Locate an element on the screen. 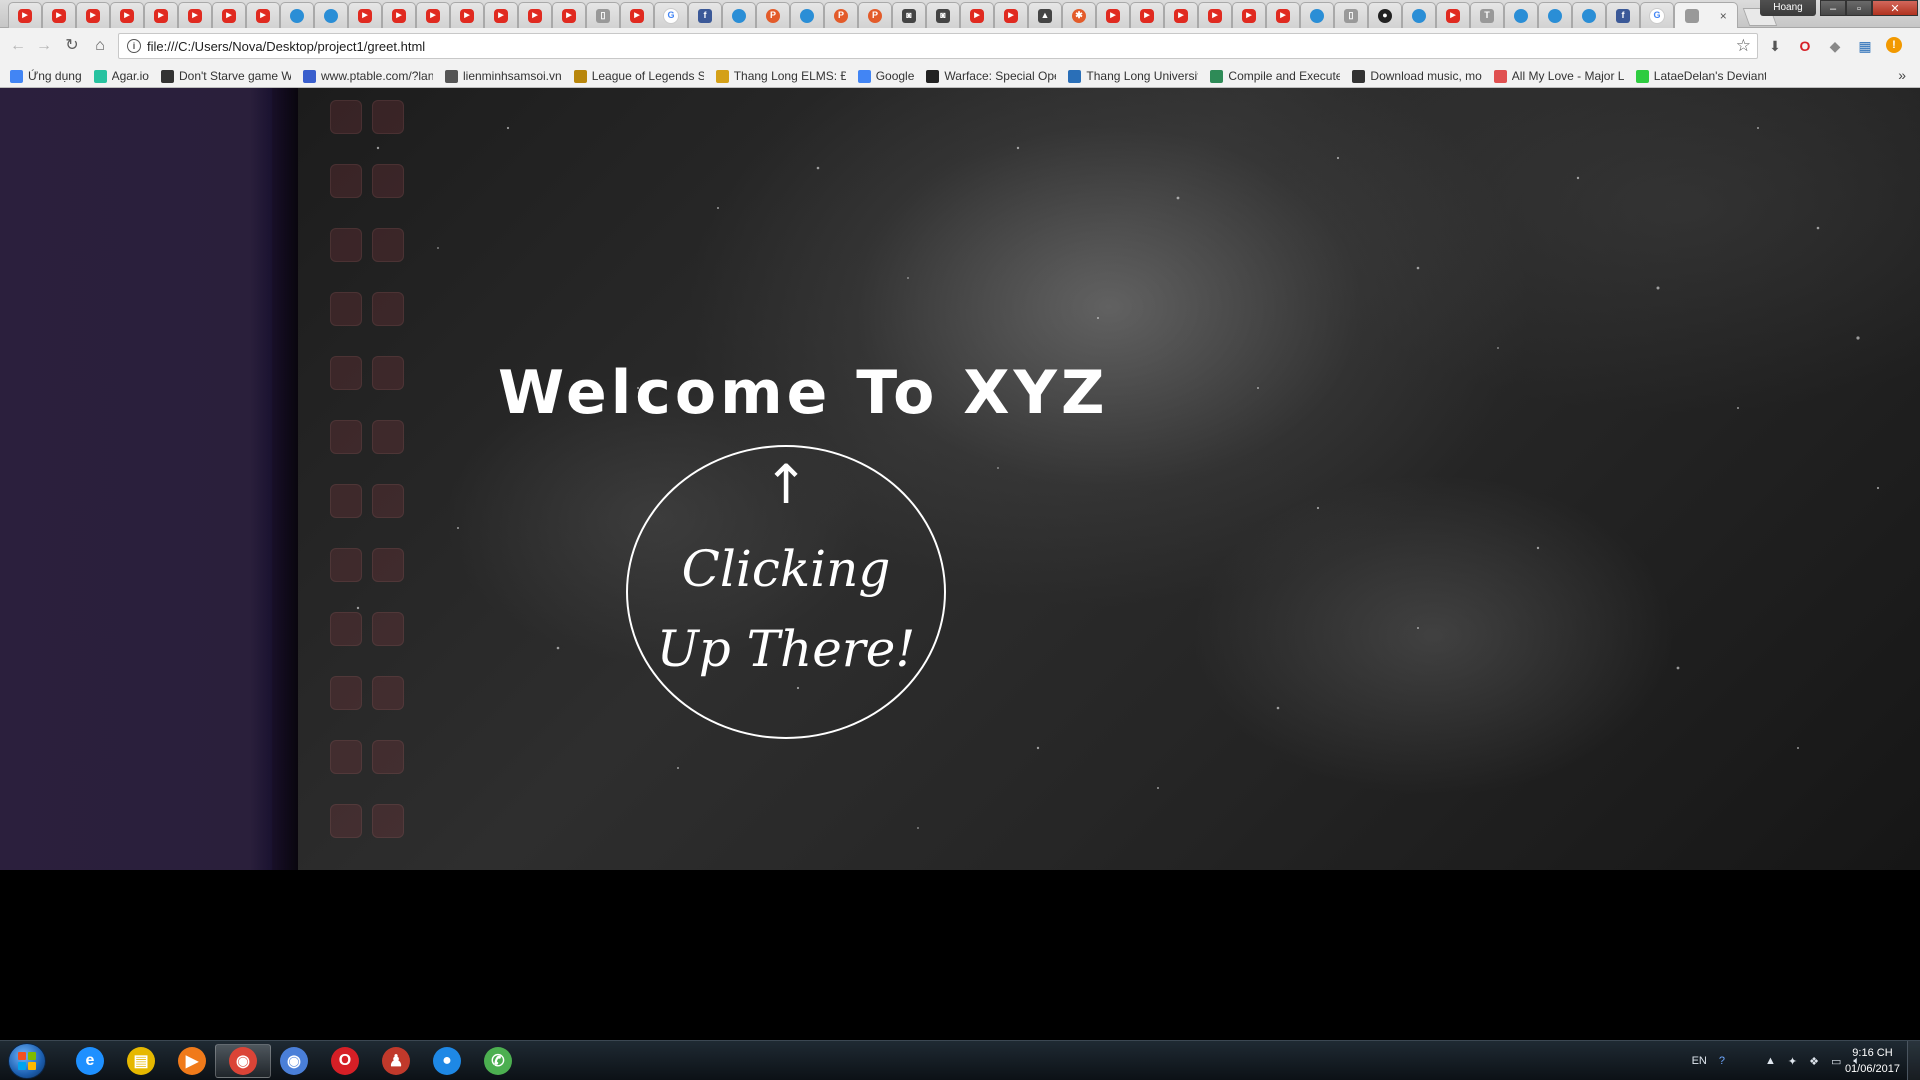  clicking-up-there-button: ↑ Clicking Up There! is located at coordinates (786, 592).